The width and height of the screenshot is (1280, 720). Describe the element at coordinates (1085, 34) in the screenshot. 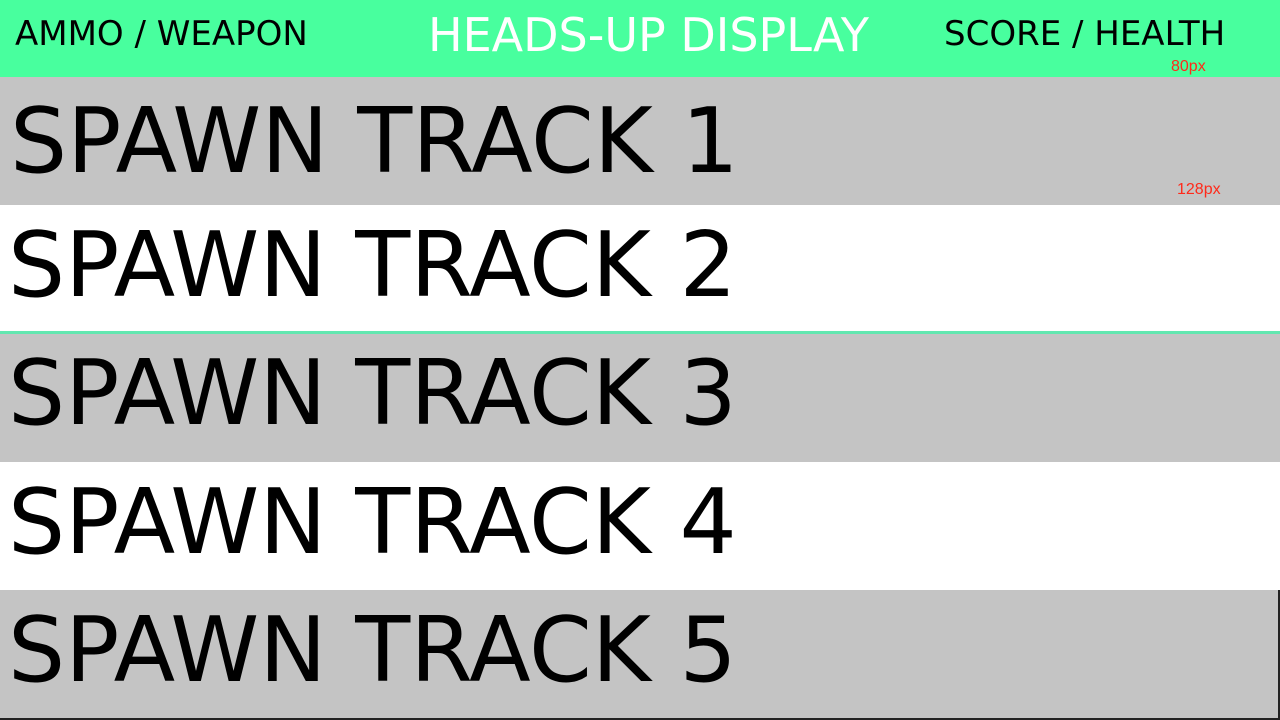

I see `score-health-label: SCORE / HEALTH` at that location.